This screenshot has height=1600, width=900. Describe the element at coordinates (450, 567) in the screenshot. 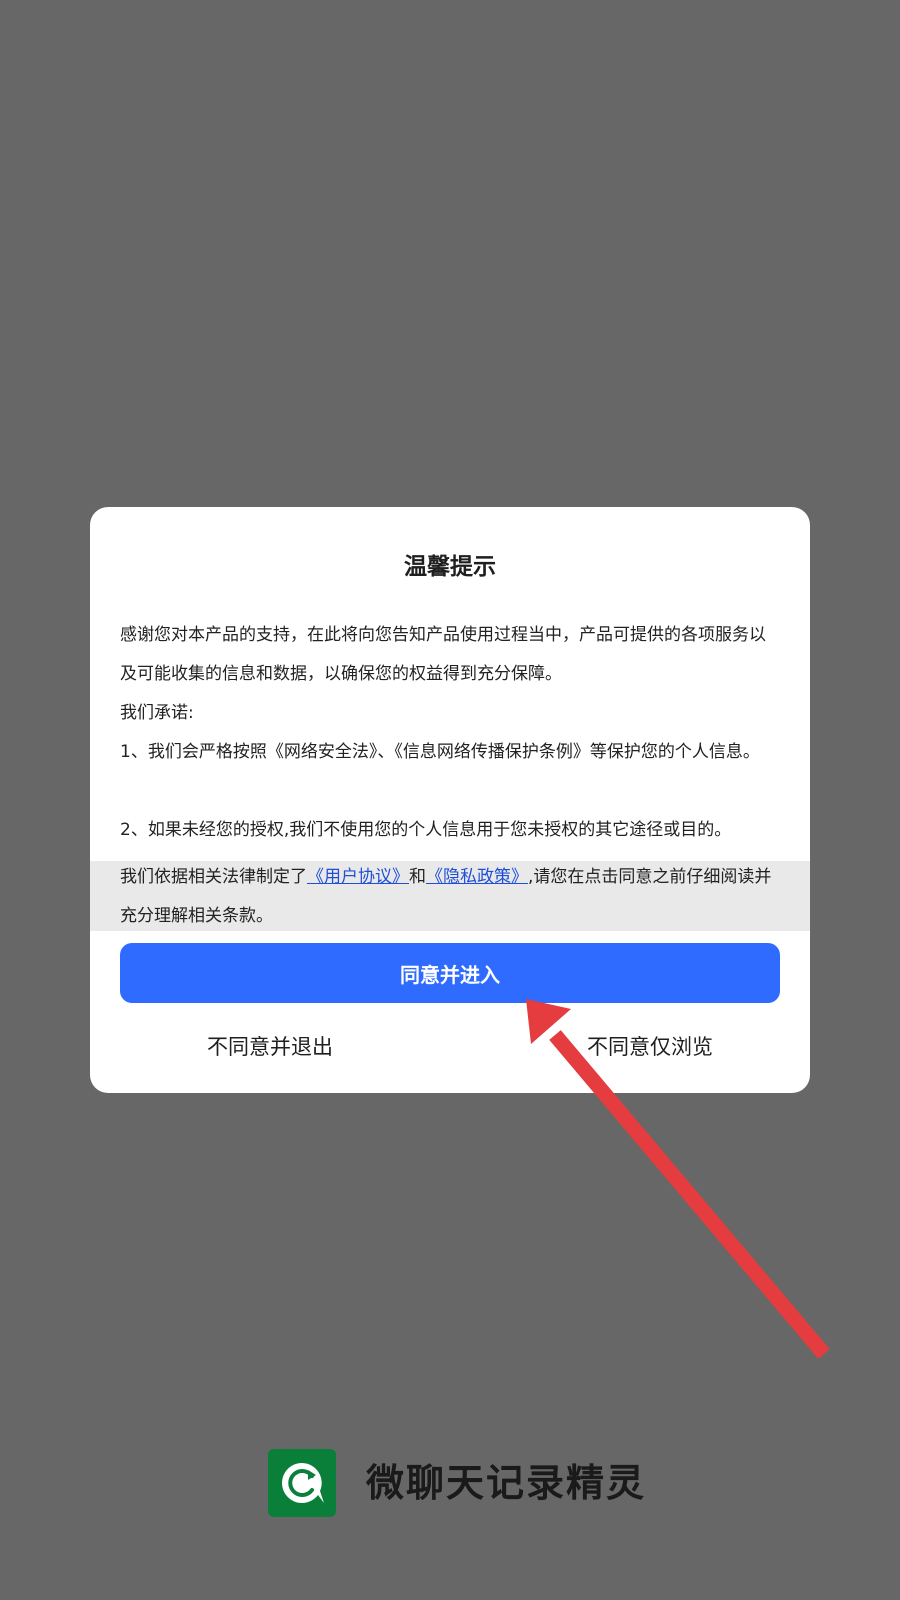

I see `dialog-title: 温馨提示` at that location.